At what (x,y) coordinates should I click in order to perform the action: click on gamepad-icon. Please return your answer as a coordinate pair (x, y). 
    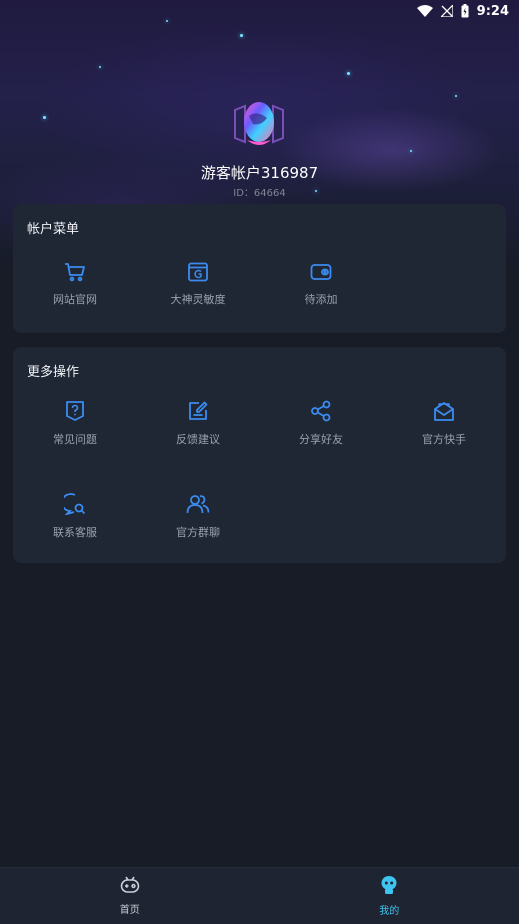
    Looking at the image, I should click on (130, 887).